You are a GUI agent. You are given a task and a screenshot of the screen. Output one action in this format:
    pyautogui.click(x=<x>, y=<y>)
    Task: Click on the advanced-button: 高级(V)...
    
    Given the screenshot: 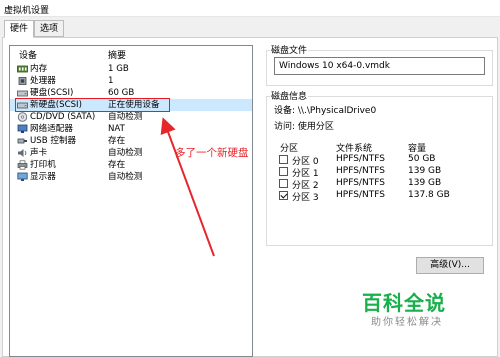 What is the action you would take?
    pyautogui.click(x=450, y=265)
    